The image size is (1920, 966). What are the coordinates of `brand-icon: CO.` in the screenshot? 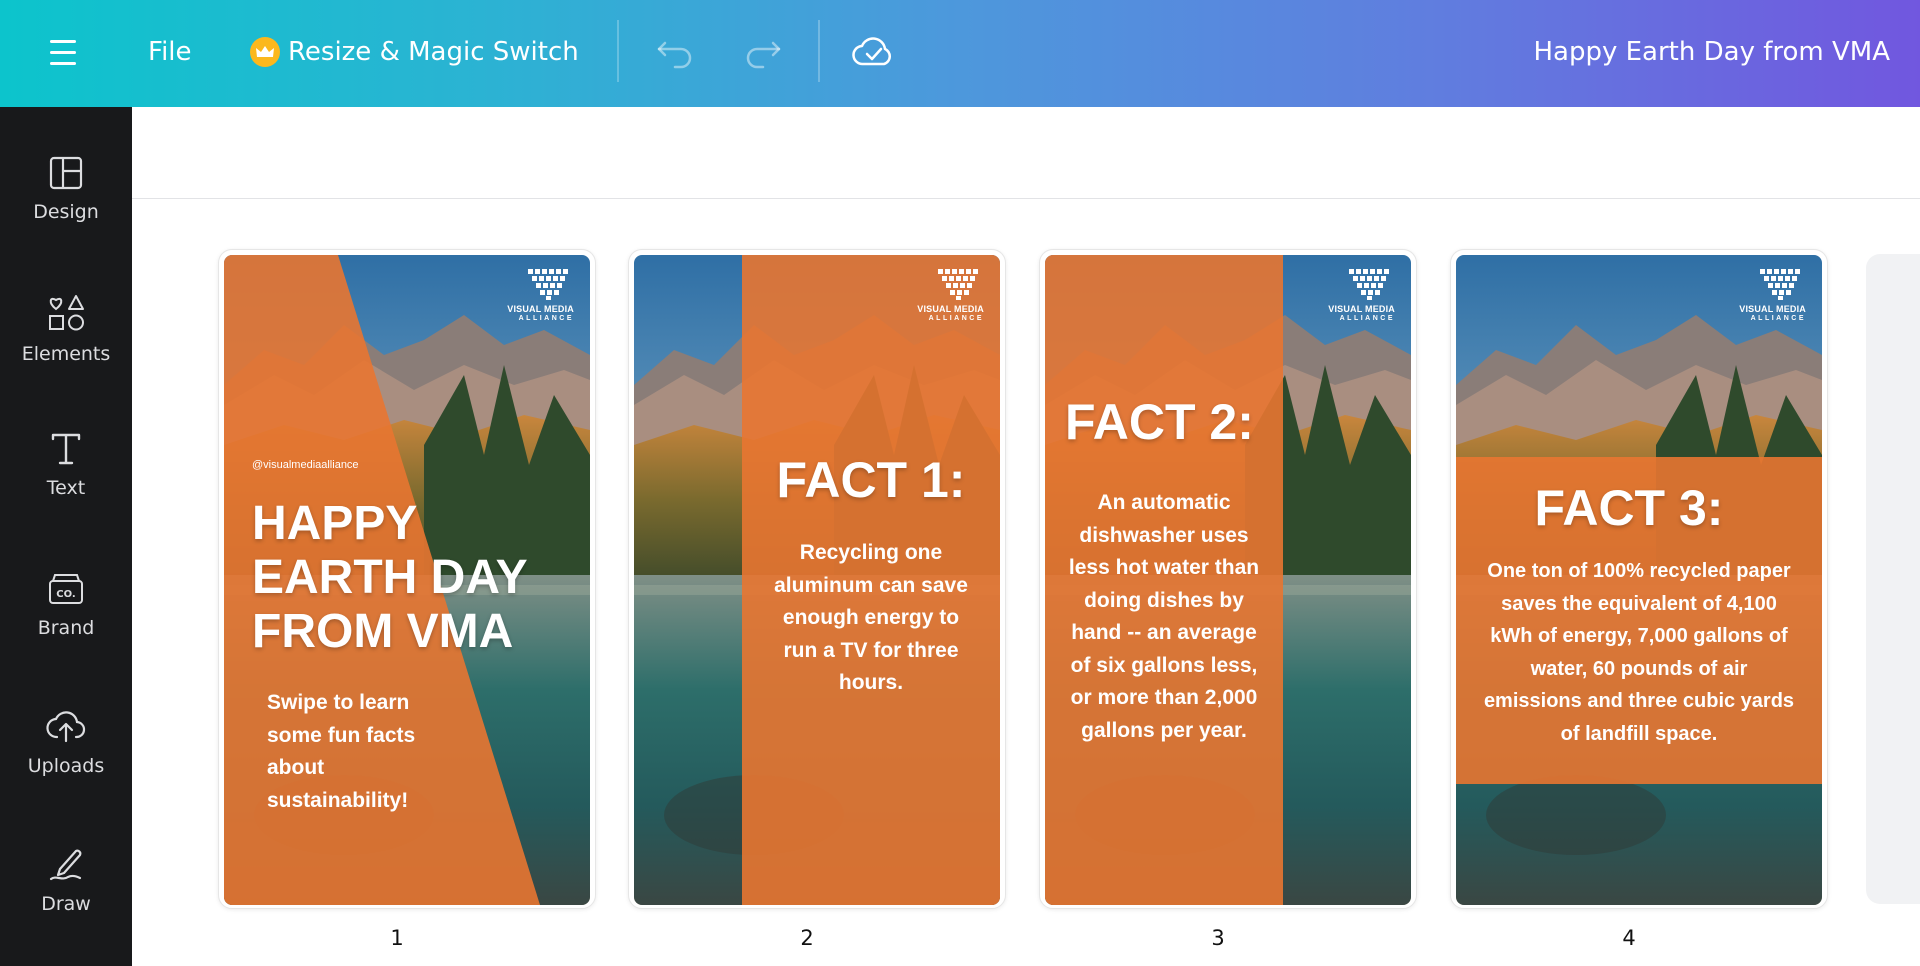 It's located at (66, 589).